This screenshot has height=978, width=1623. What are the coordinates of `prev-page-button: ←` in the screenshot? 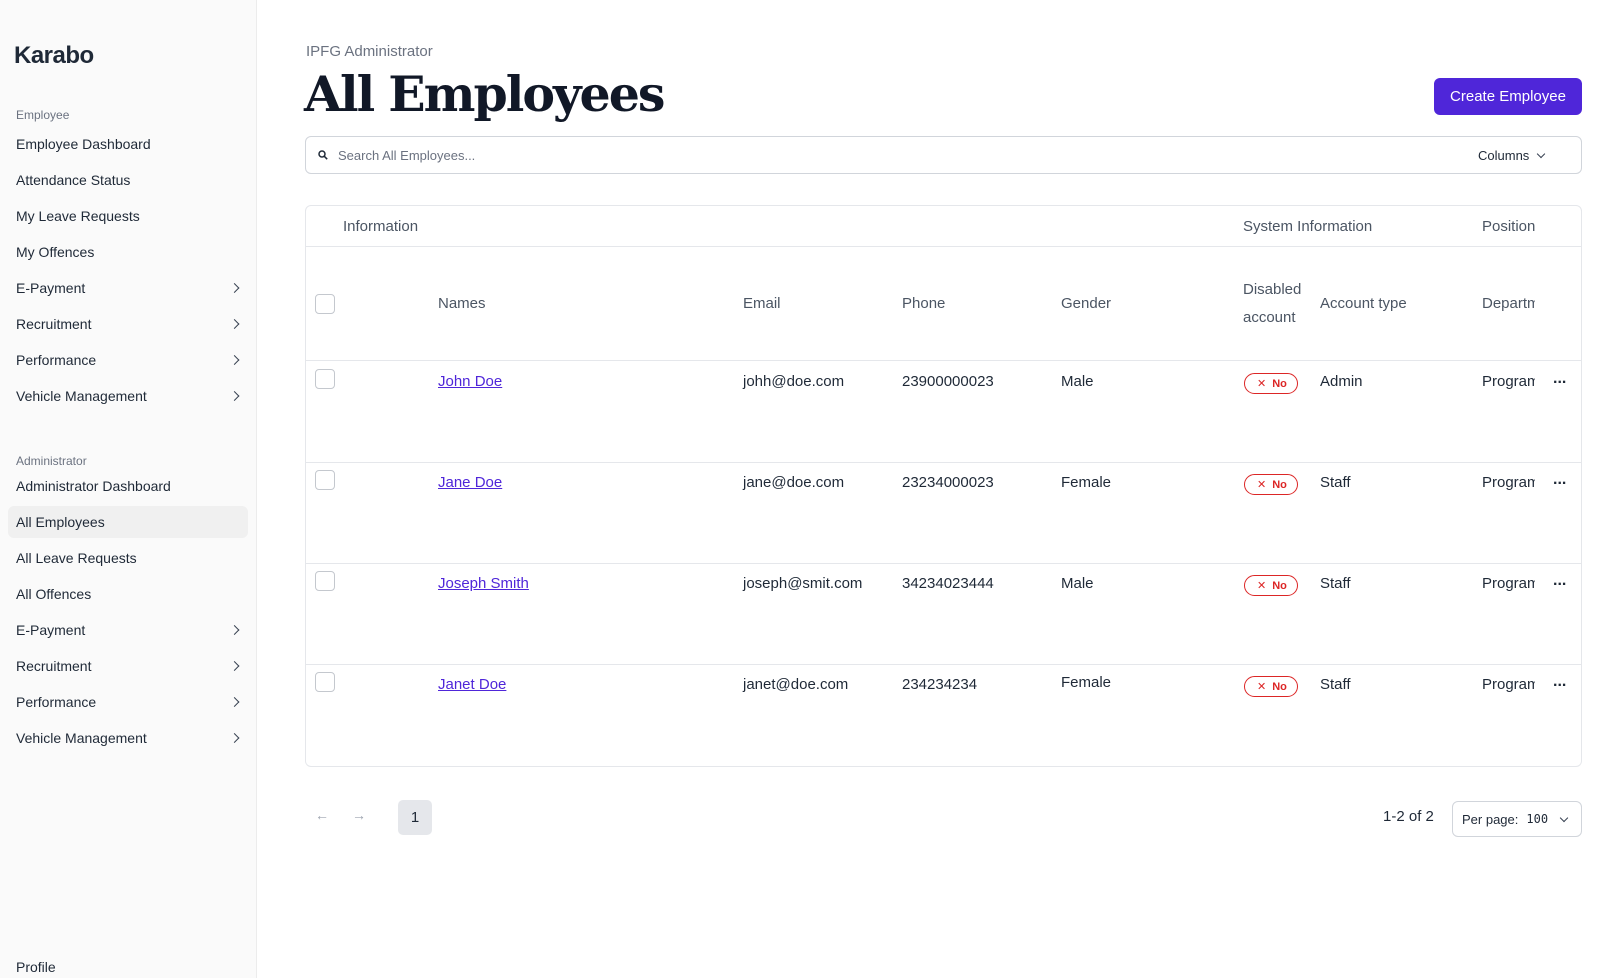 It's located at (322, 815).